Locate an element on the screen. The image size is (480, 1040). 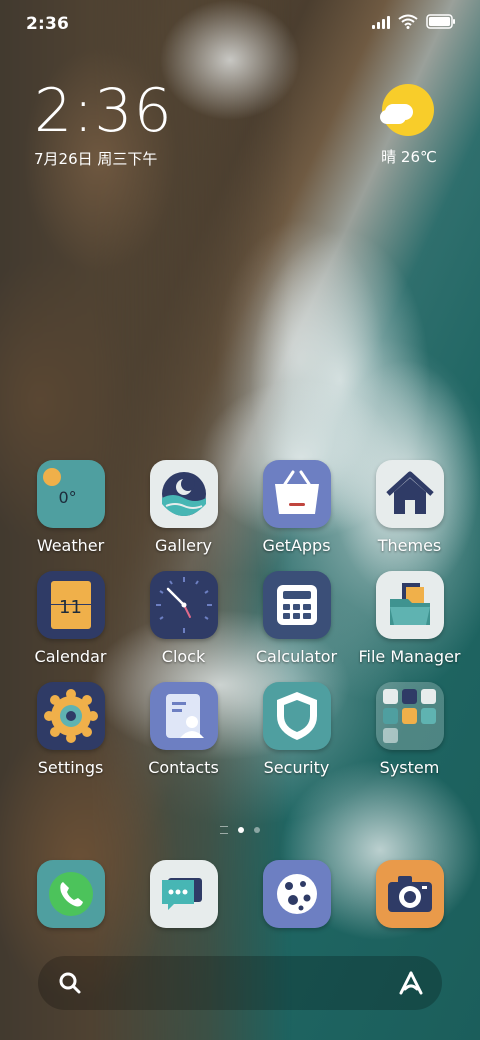
search-bar is located at coordinates (240, 983).